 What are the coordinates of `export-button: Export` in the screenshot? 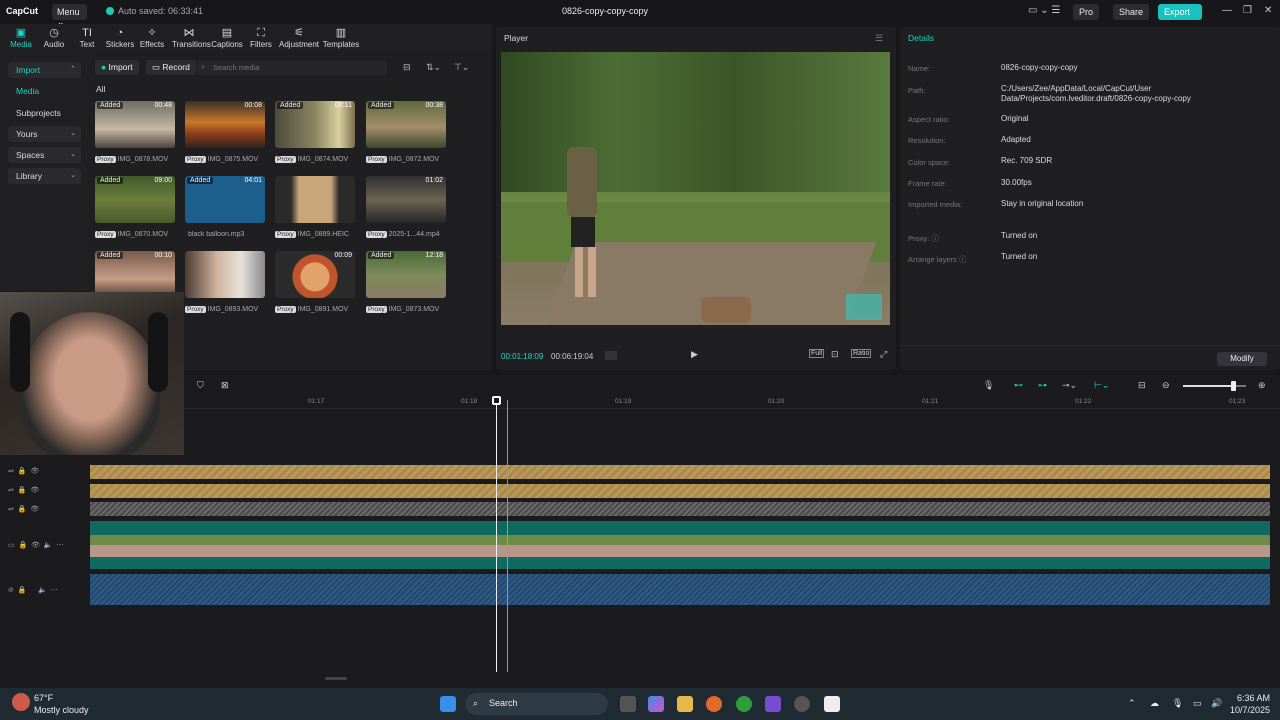 It's located at (1180, 12).